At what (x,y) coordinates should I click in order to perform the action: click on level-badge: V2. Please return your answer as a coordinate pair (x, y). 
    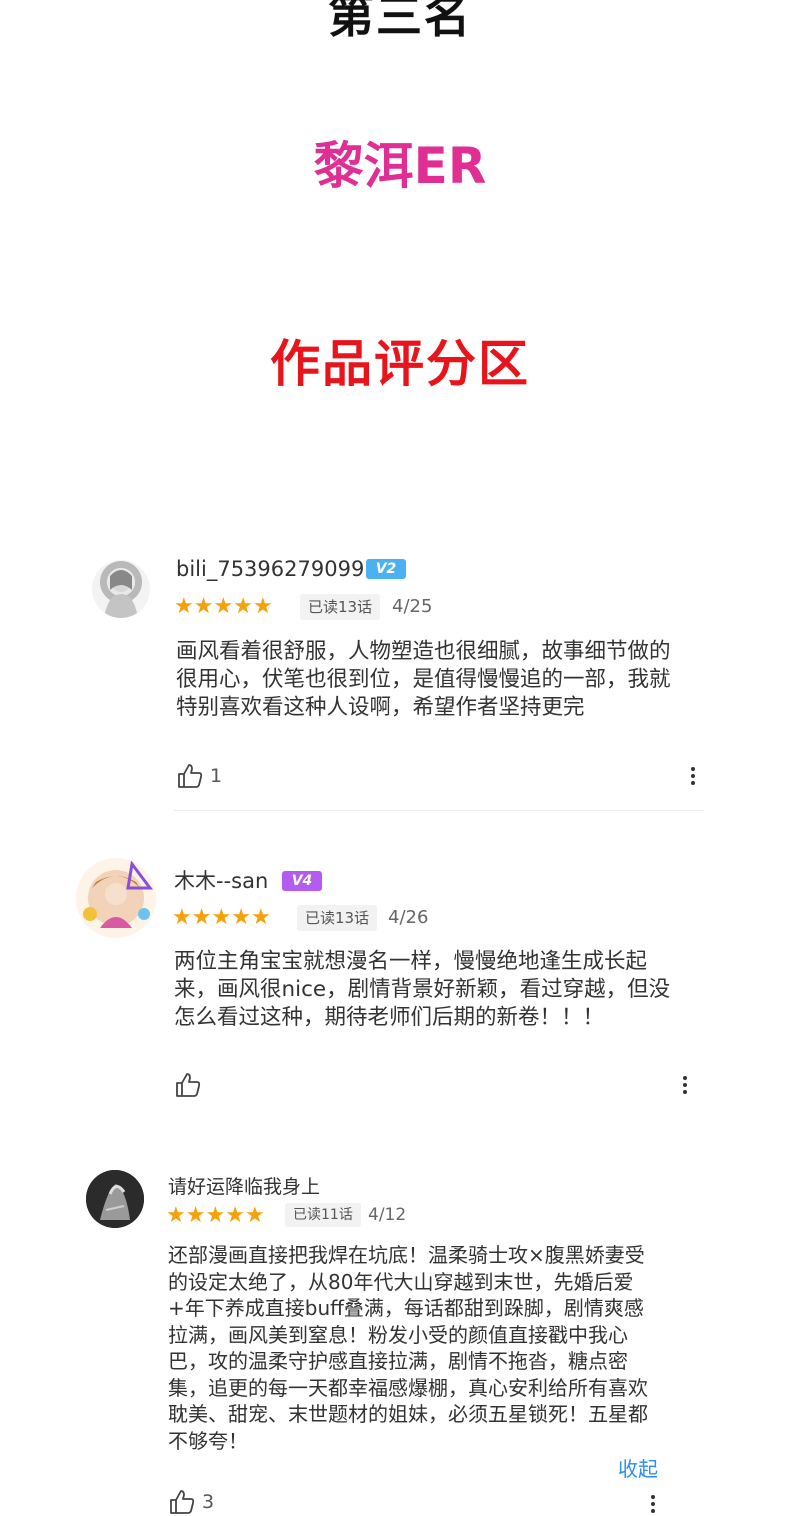
    Looking at the image, I should click on (386, 569).